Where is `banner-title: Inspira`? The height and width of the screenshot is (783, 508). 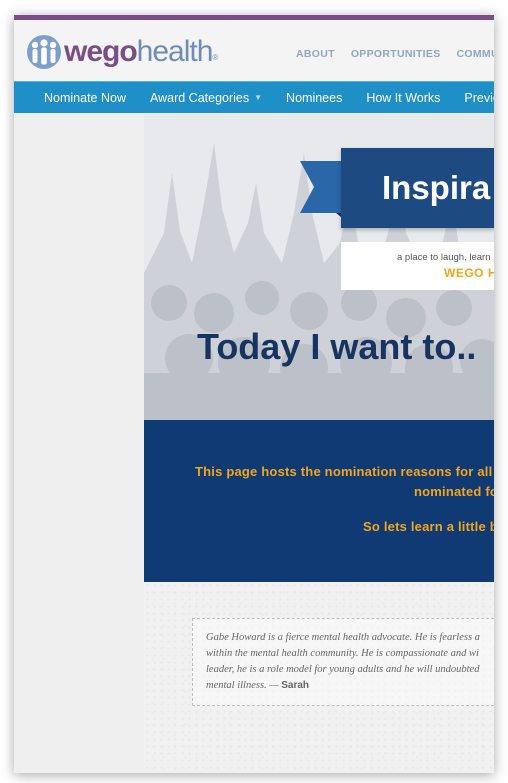
banner-title: Inspira is located at coordinates (436, 187).